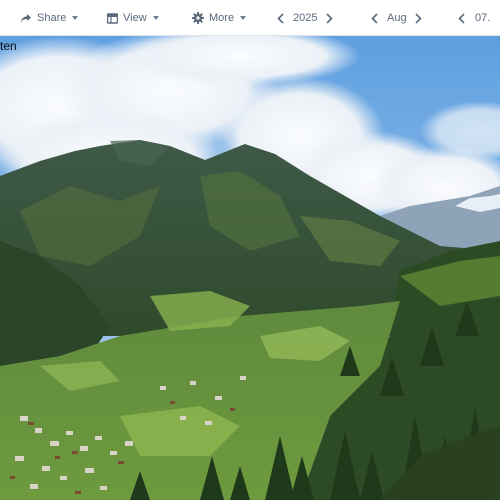  I want to click on month-value: Aug, so click(397, 18).